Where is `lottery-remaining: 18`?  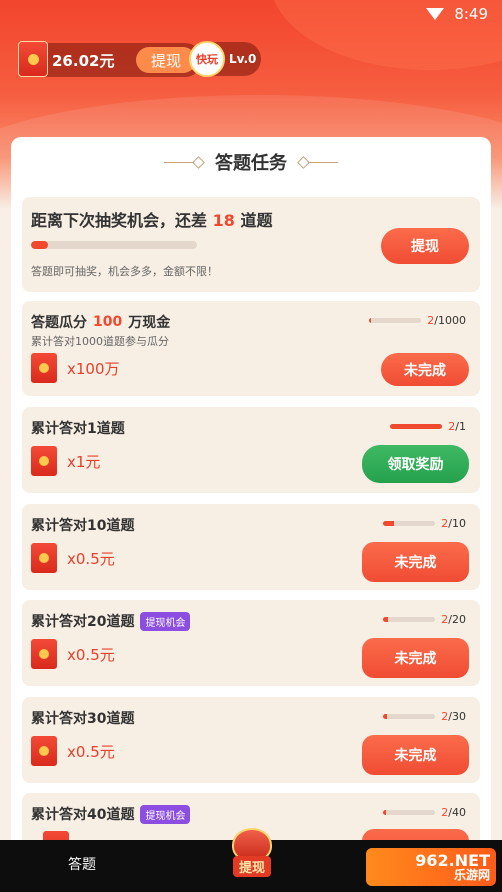
lottery-remaining: 18 is located at coordinates (223, 220).